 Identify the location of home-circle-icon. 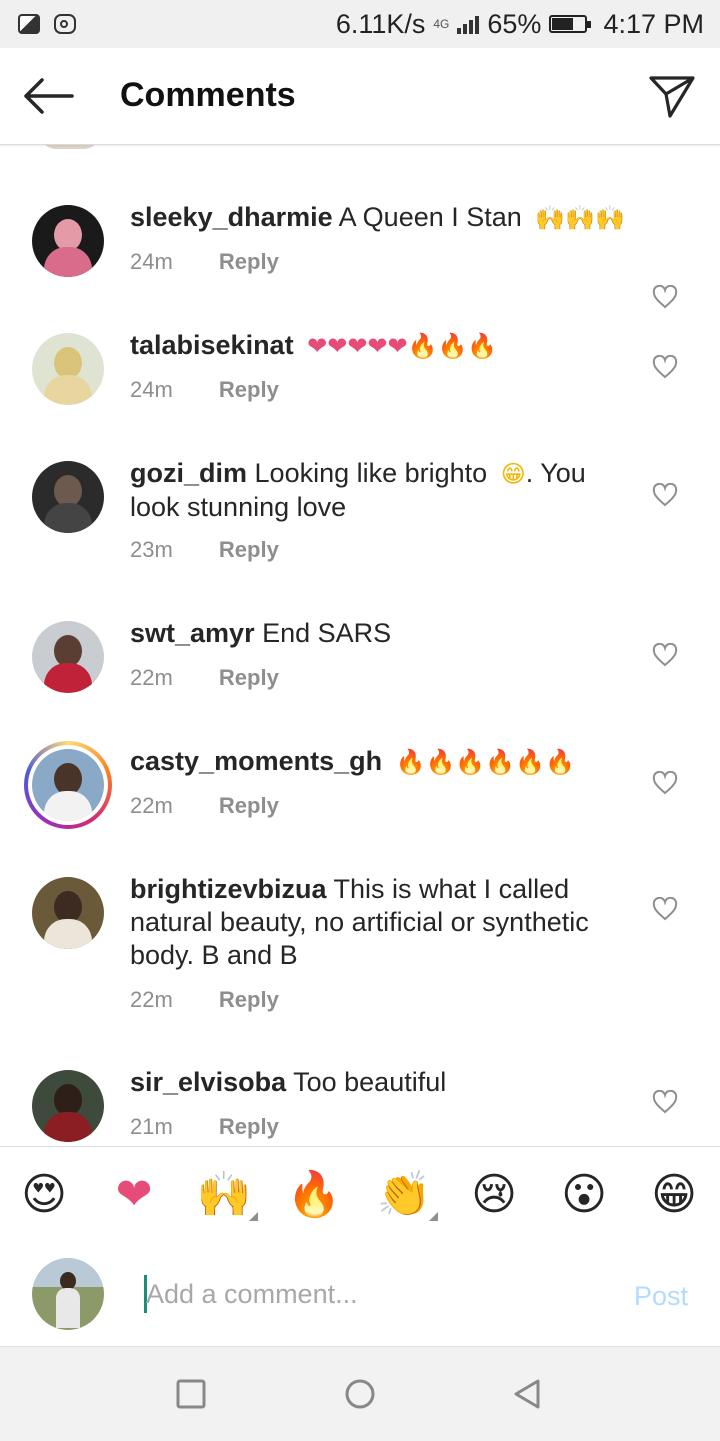
(360, 1394).